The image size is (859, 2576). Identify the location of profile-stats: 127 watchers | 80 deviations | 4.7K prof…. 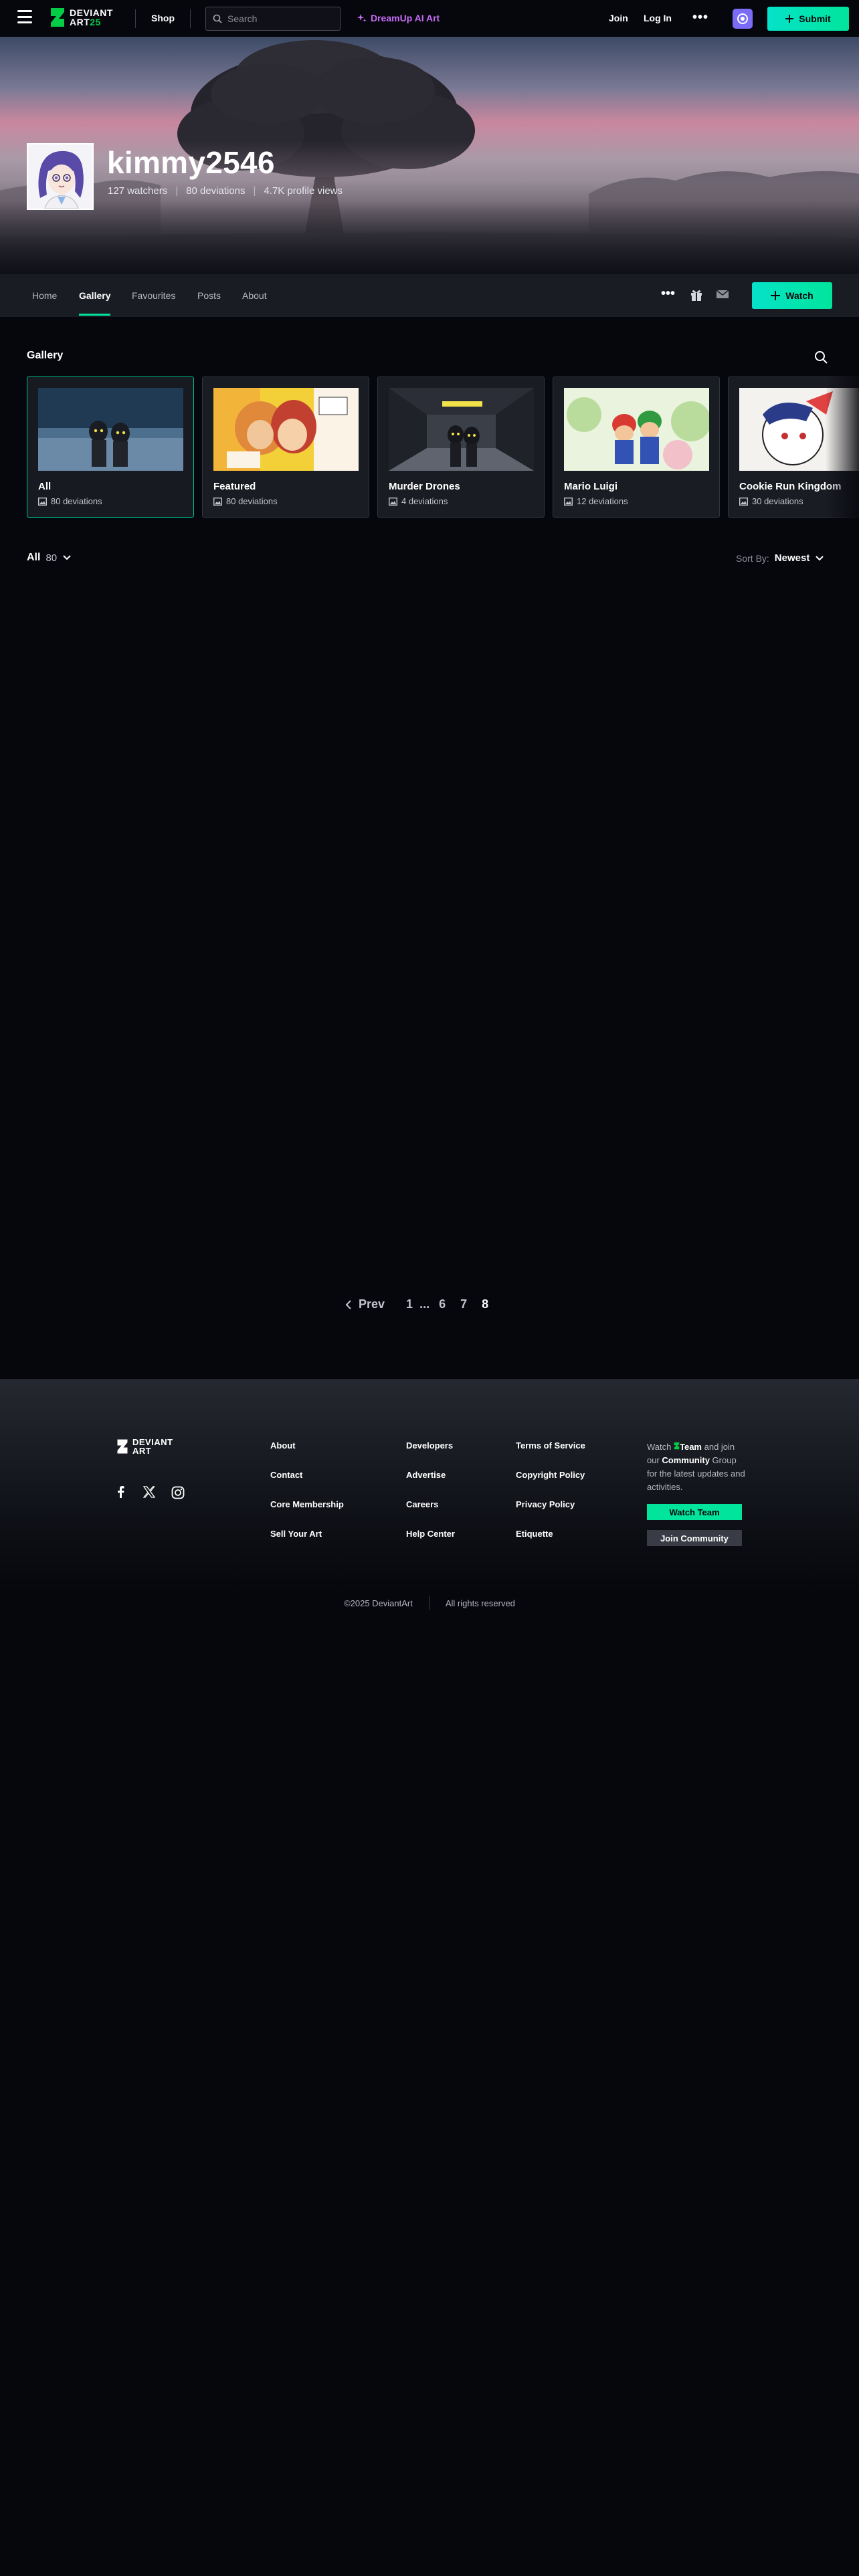
(226, 191).